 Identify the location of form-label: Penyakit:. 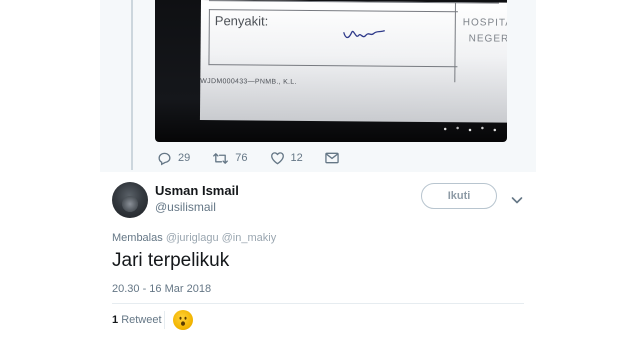
(241, 21).